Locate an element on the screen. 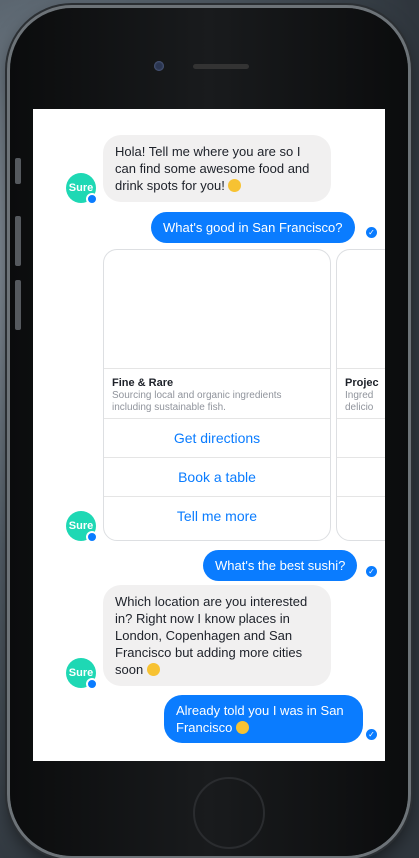 Image resolution: width=419 pixels, height=858 pixels. mute-switch is located at coordinates (18, 171).